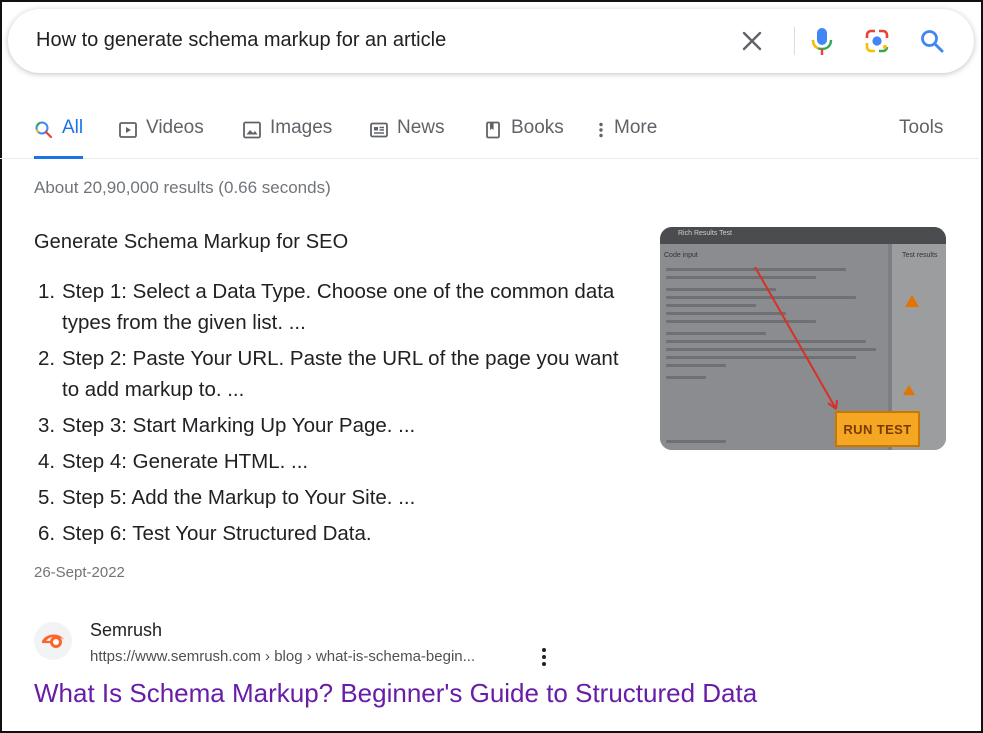 This screenshot has width=983, height=733. I want to click on tab-news-label: News, so click(421, 127).